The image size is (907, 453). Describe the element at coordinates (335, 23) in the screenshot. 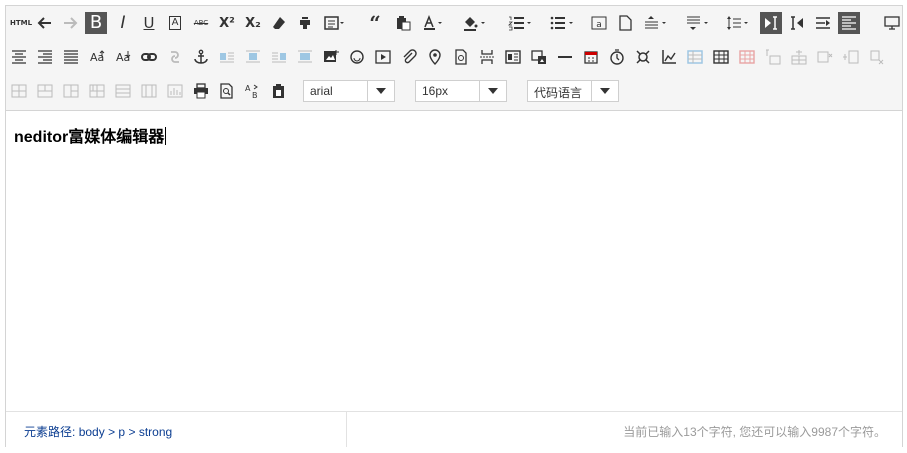

I see `auto-typeset-button` at that location.